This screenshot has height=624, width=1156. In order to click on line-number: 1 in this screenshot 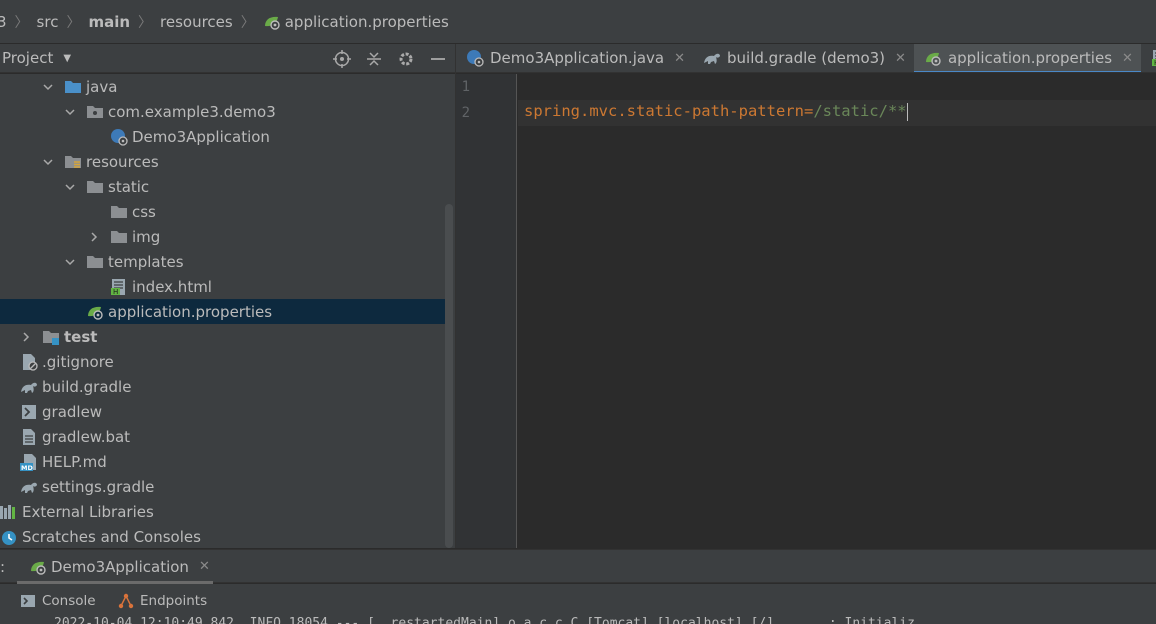, I will do `click(465, 87)`.